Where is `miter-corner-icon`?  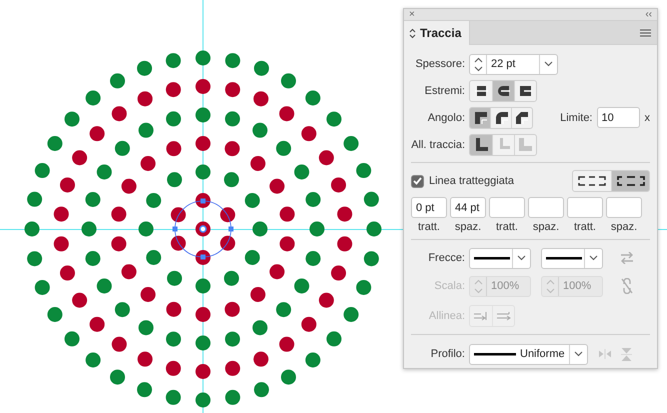
miter-corner-icon is located at coordinates (480, 117).